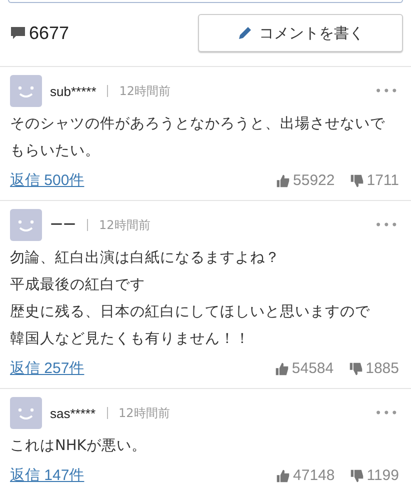 The width and height of the screenshot is (411, 500). Describe the element at coordinates (300, 33) in the screenshot. I see `write-comment-button: コメントを書く` at that location.